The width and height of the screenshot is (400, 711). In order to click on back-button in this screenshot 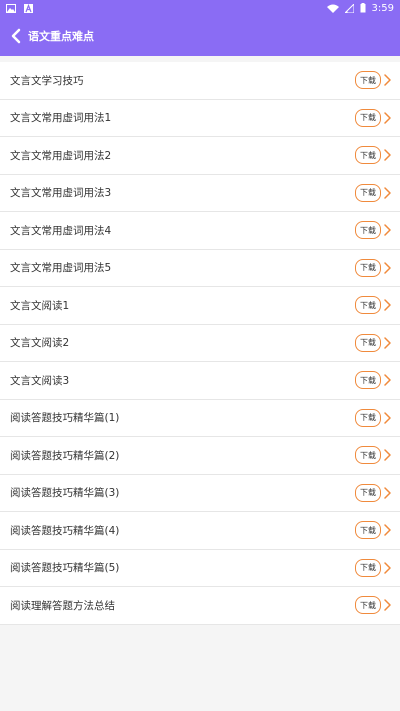, I will do `click(16, 36)`.